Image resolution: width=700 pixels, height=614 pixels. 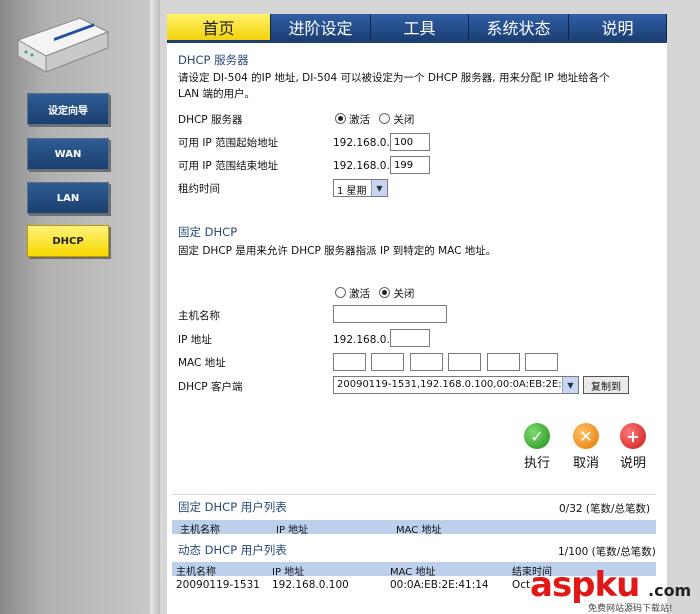 I want to click on ip-end-input, so click(x=410, y=165).